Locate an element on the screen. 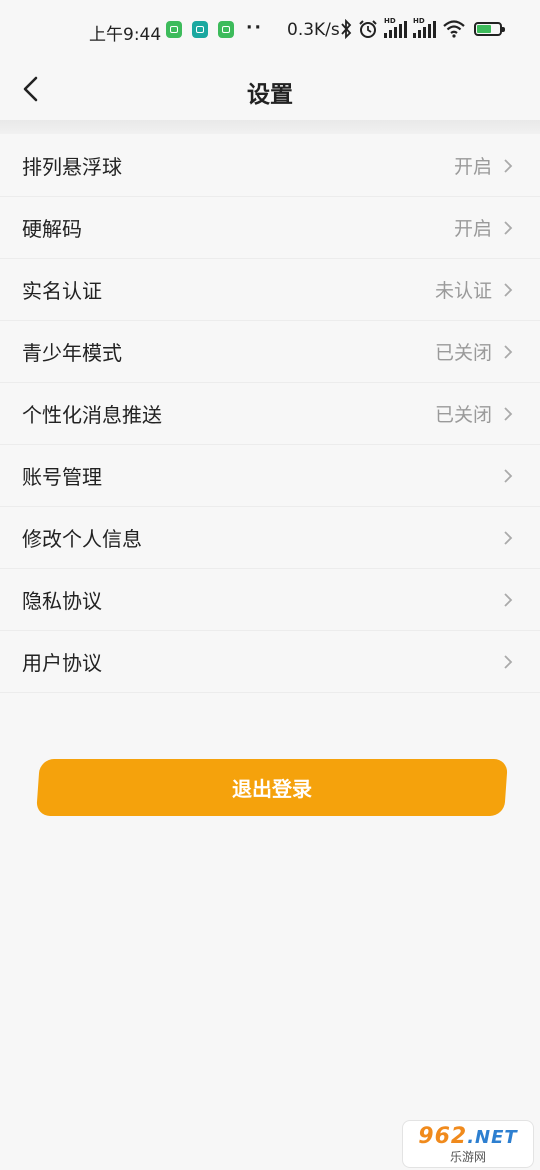 Image resolution: width=540 pixels, height=1170 pixels. network-speed: 0.3K/s is located at coordinates (313, 30).